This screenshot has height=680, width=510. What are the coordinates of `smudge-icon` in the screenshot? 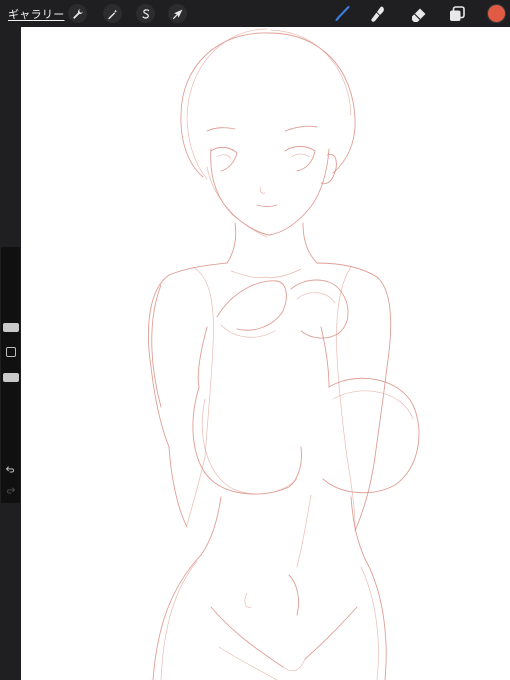 It's located at (378, 14).